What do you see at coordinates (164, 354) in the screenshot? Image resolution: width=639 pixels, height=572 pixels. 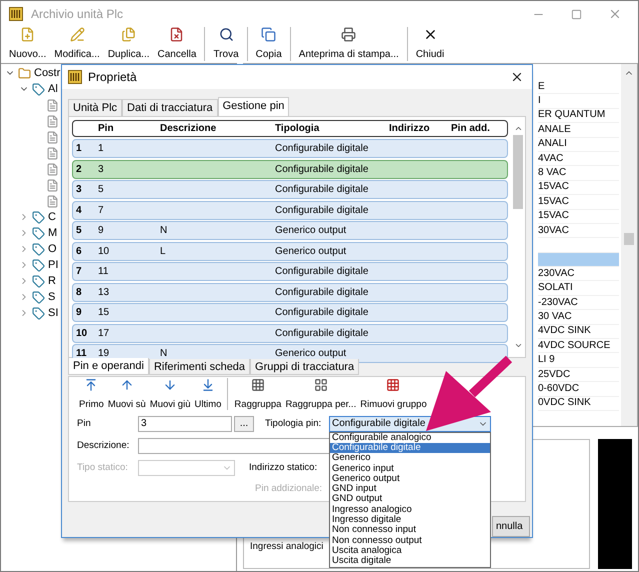 I see `table-cell-text: N` at bounding box center [164, 354].